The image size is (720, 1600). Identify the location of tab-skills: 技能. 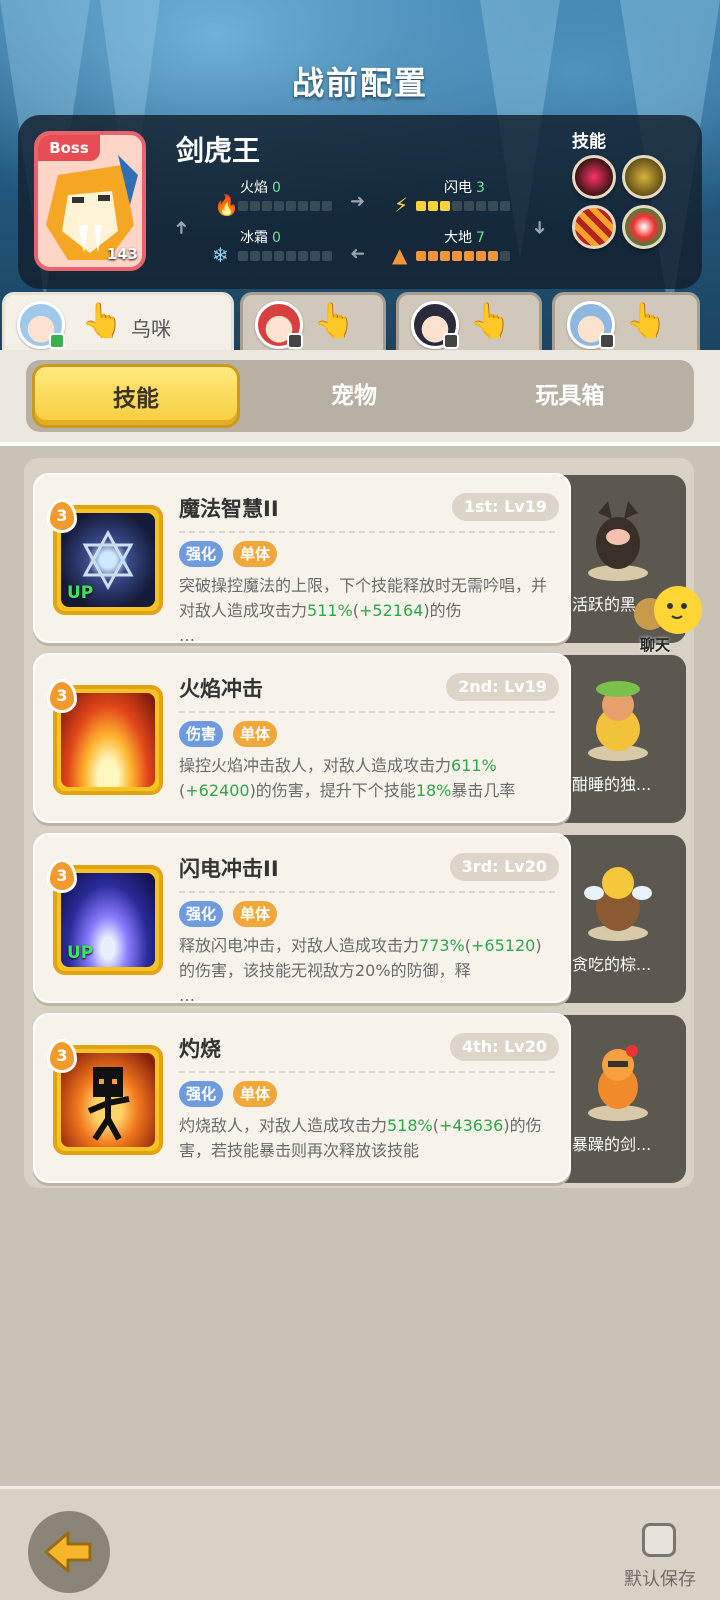
(136, 396).